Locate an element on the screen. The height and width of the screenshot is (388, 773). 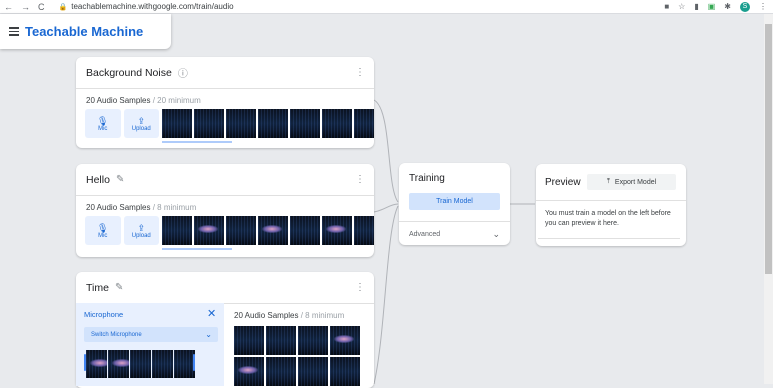
export-model-button: ⤒ Export Model is located at coordinates (631, 182).